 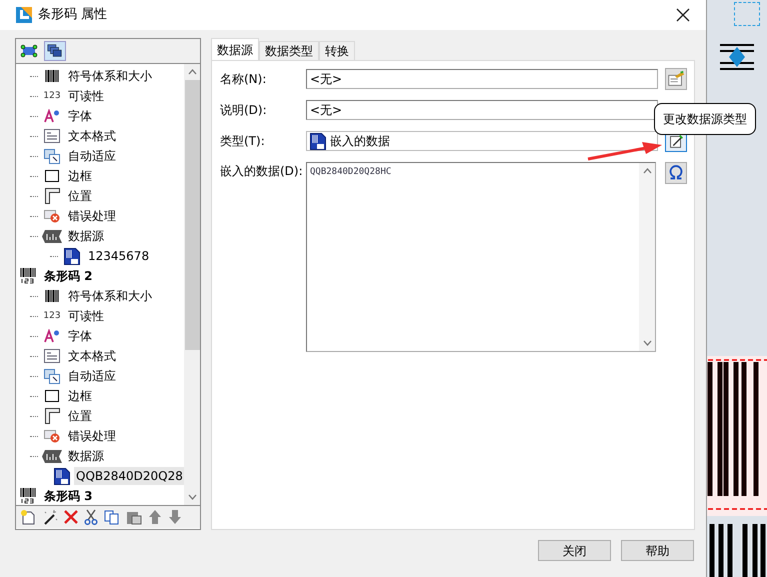 What do you see at coordinates (482, 110) in the screenshot?
I see `description-field: <无>` at bounding box center [482, 110].